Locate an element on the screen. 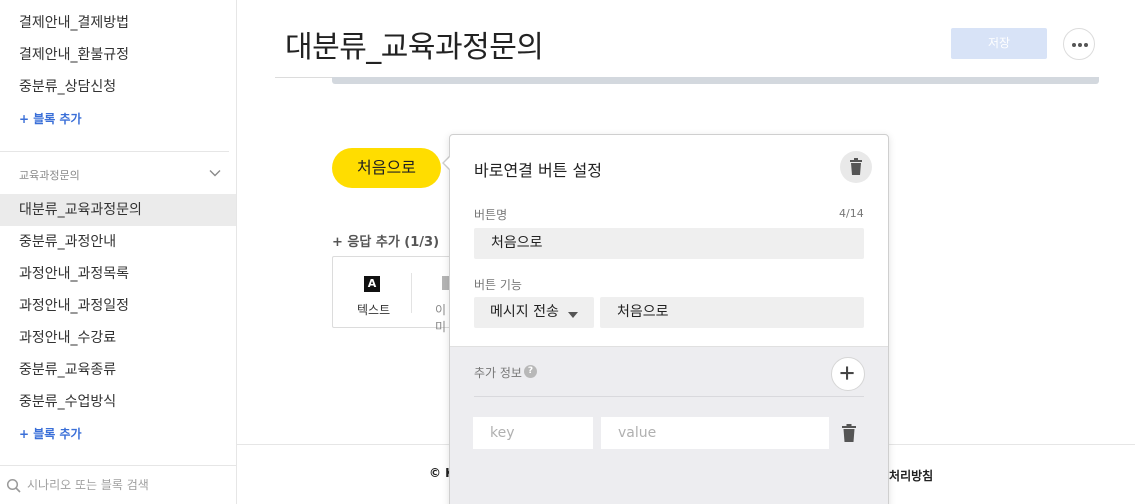 This screenshot has width=1135, height=504. caret-down-icon is located at coordinates (573, 315).